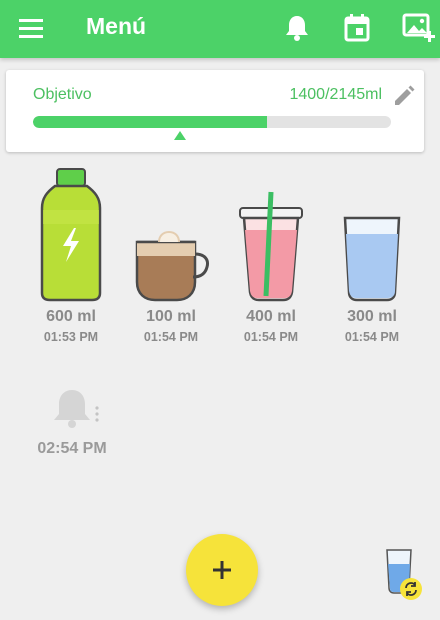  Describe the element at coordinates (71, 238) in the screenshot. I see `sports-drink-bottle-icon` at that location.